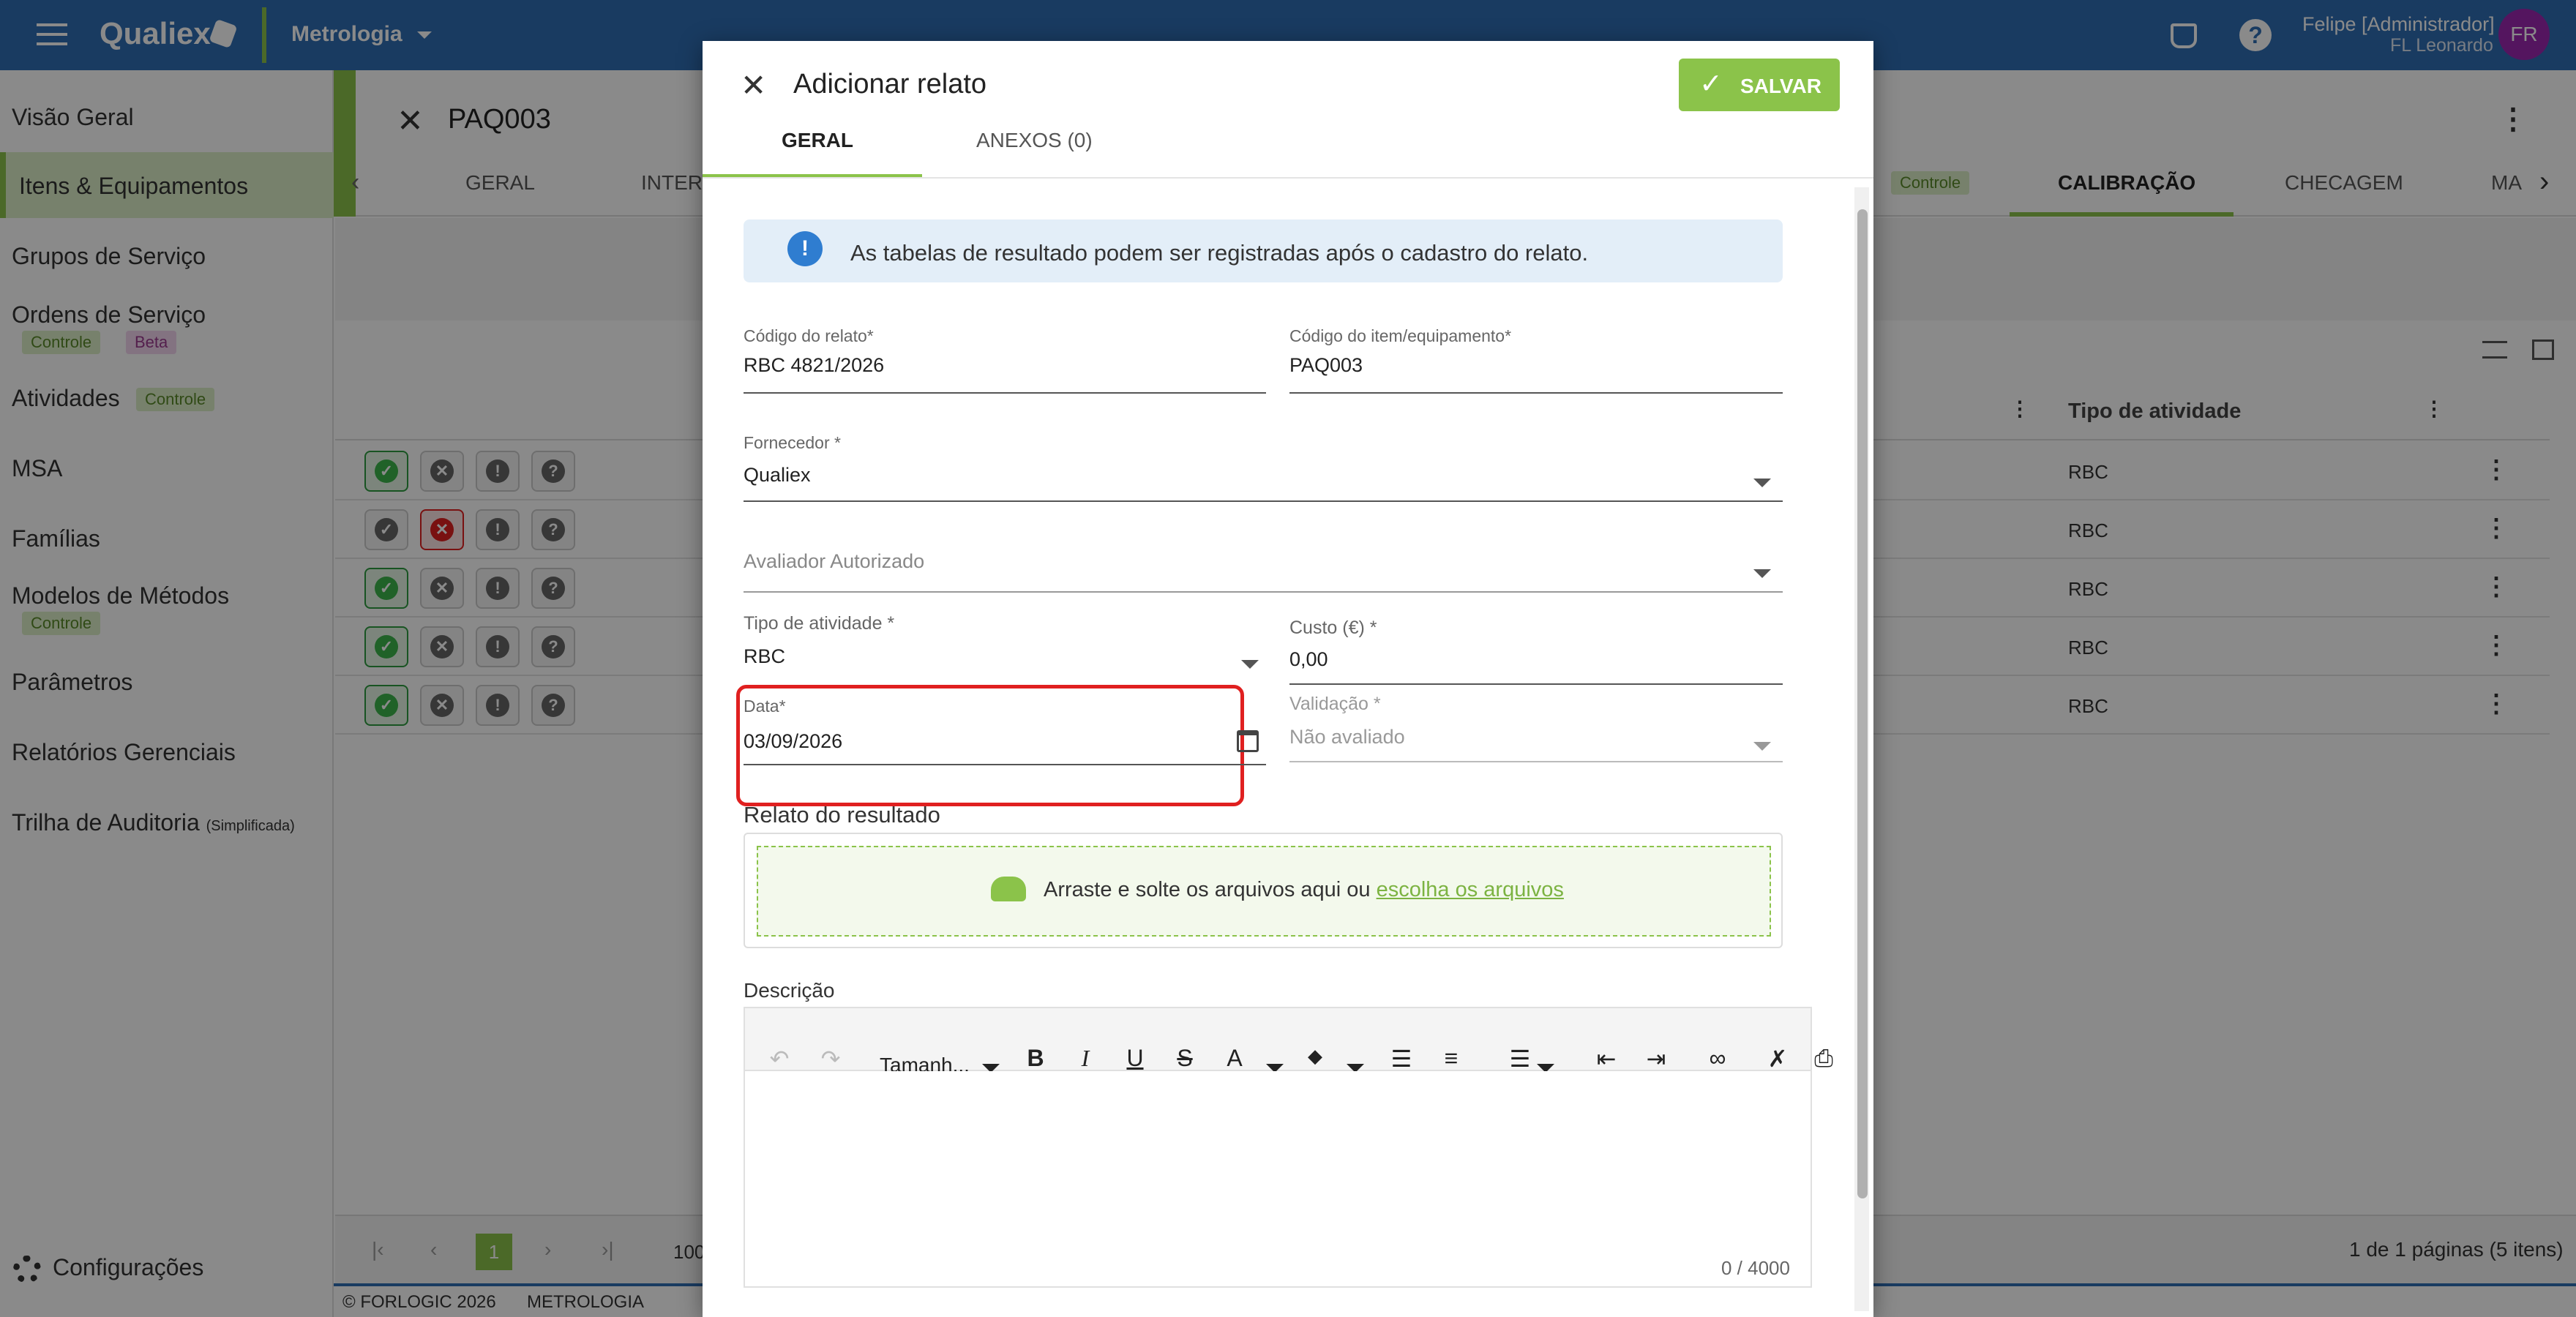 The height and width of the screenshot is (1317, 2576). Describe the element at coordinates (1210, 889) in the screenshot. I see `upload-instructions: Arraste e solte os arquivos aqui ou` at that location.